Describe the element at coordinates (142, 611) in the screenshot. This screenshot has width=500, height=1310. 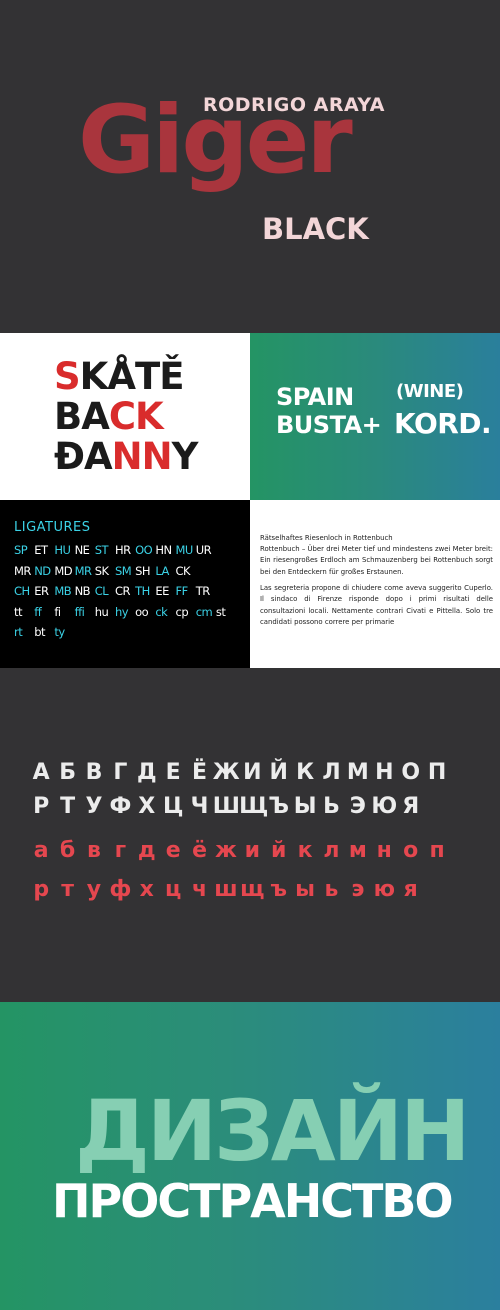
I see `ligature-glyph: oo` at that location.